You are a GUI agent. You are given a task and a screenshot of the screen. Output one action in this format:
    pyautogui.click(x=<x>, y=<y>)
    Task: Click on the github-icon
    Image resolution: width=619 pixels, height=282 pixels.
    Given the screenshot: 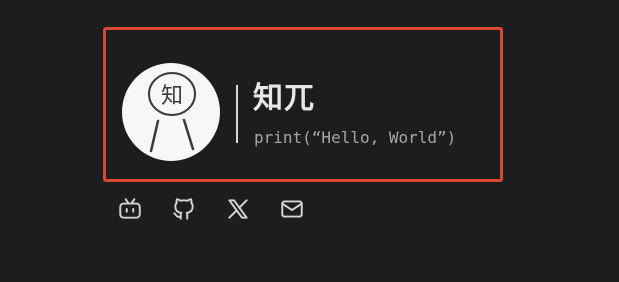 What is the action you would take?
    pyautogui.click(x=183, y=209)
    